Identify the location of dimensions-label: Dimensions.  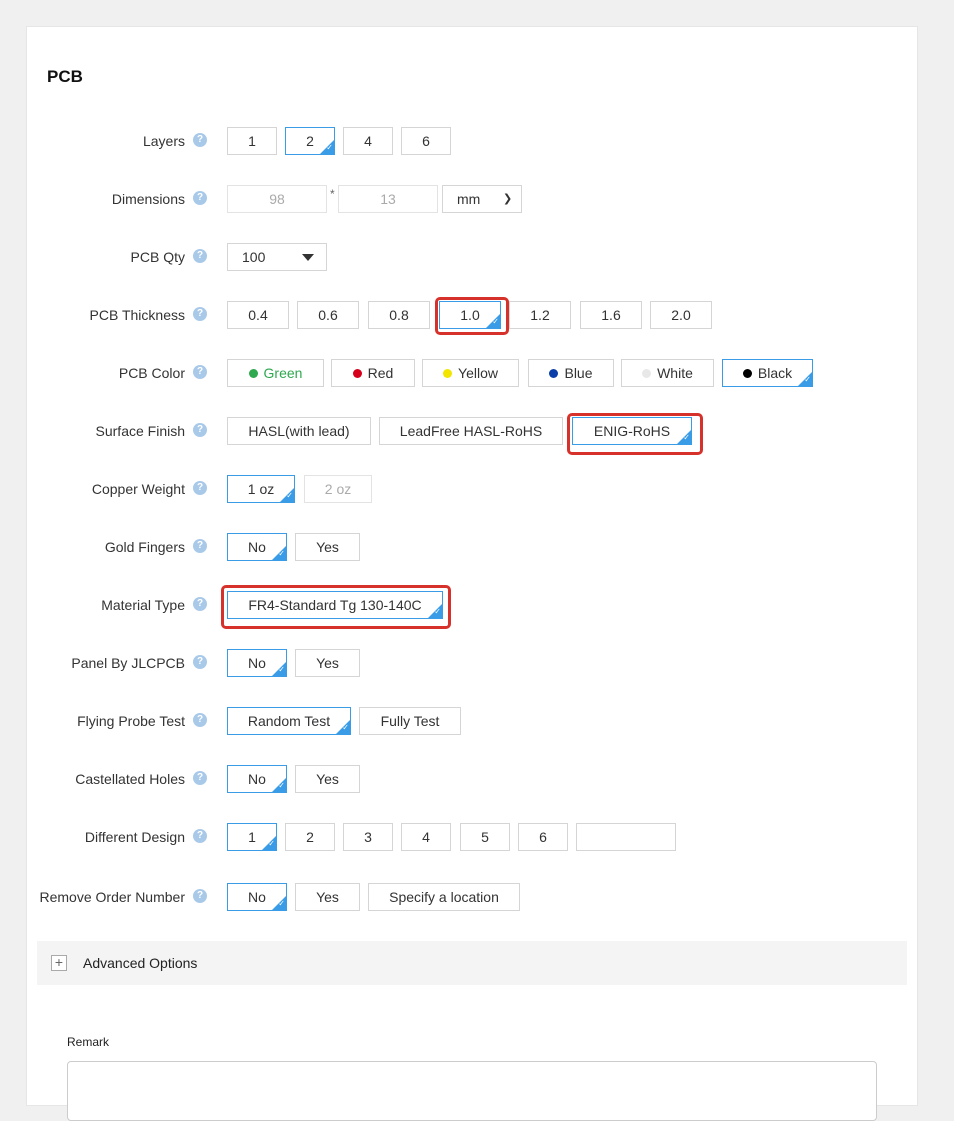
(148, 199).